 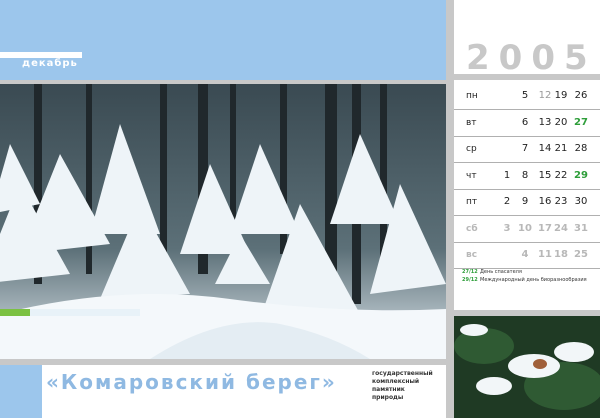 What do you see at coordinates (581, 228) in the screenshot?
I see `calendar-date: 31` at bounding box center [581, 228].